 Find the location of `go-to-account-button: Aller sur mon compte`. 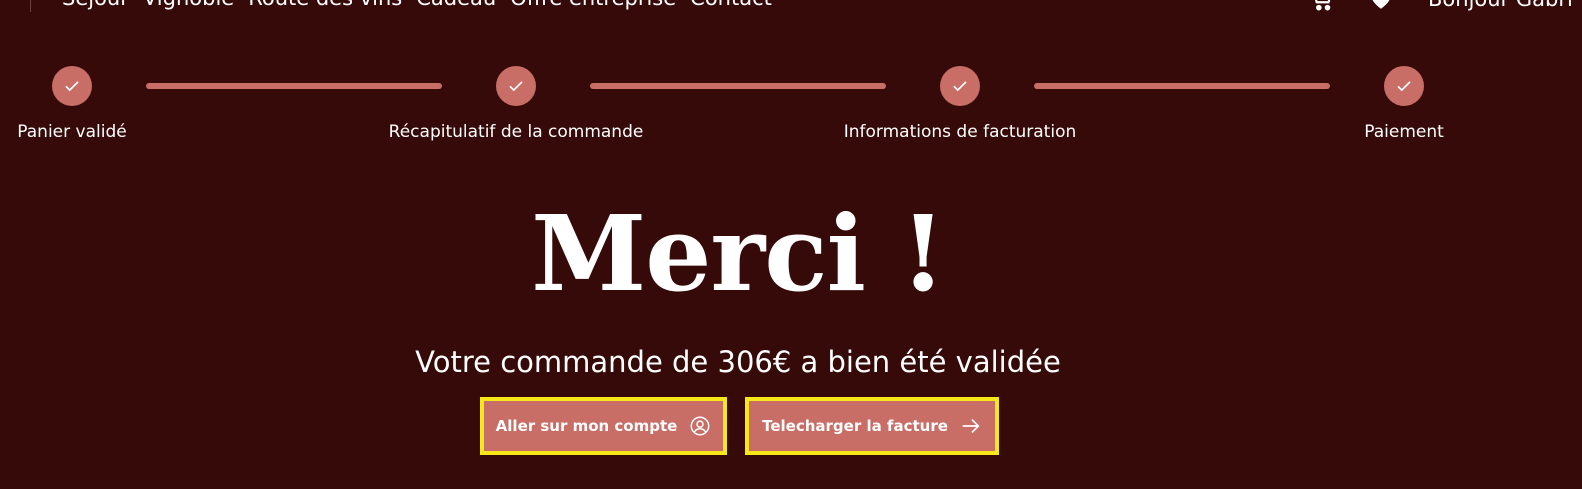

go-to-account-button: Aller sur mon compte is located at coordinates (603, 426).